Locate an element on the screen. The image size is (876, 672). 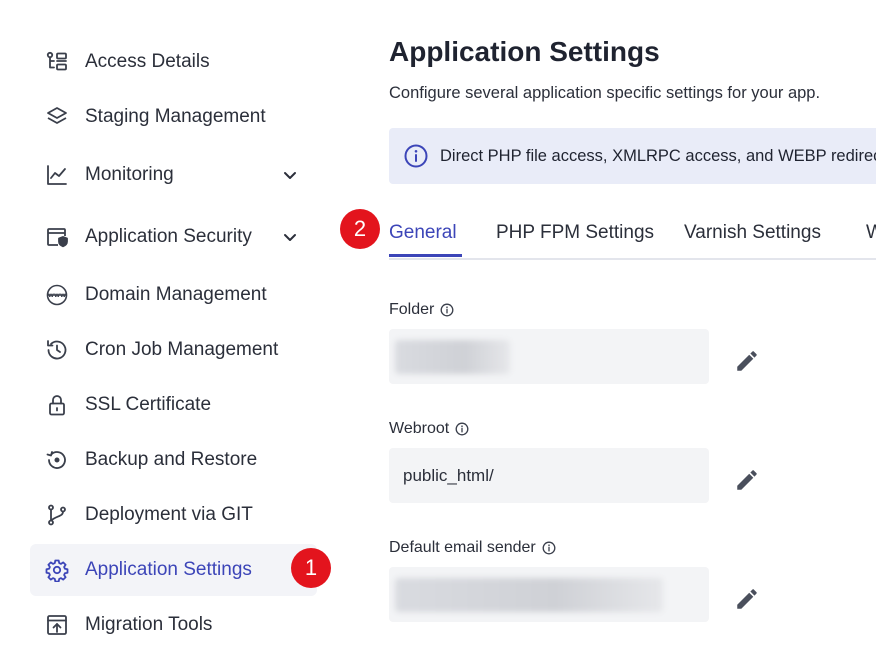
email-sender-label: Default email sender is located at coordinates (472, 548).